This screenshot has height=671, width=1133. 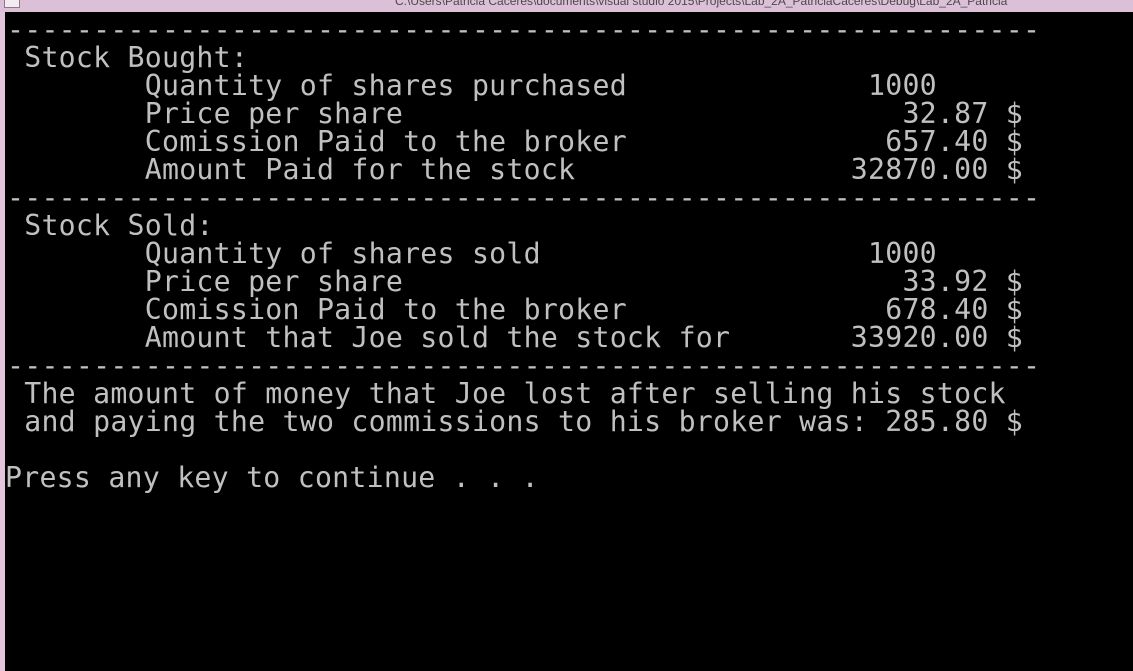 I want to click on bought-commission-line: Comission Paid to the broker 657.40 $, so click(x=515, y=141).